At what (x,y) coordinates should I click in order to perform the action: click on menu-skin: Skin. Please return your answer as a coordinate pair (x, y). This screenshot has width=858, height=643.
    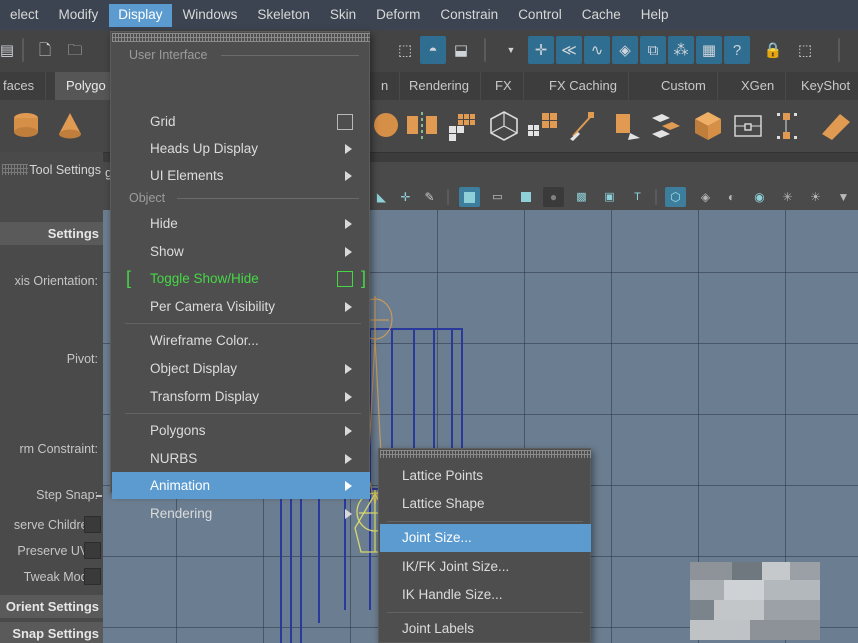
    Looking at the image, I should click on (343, 15).